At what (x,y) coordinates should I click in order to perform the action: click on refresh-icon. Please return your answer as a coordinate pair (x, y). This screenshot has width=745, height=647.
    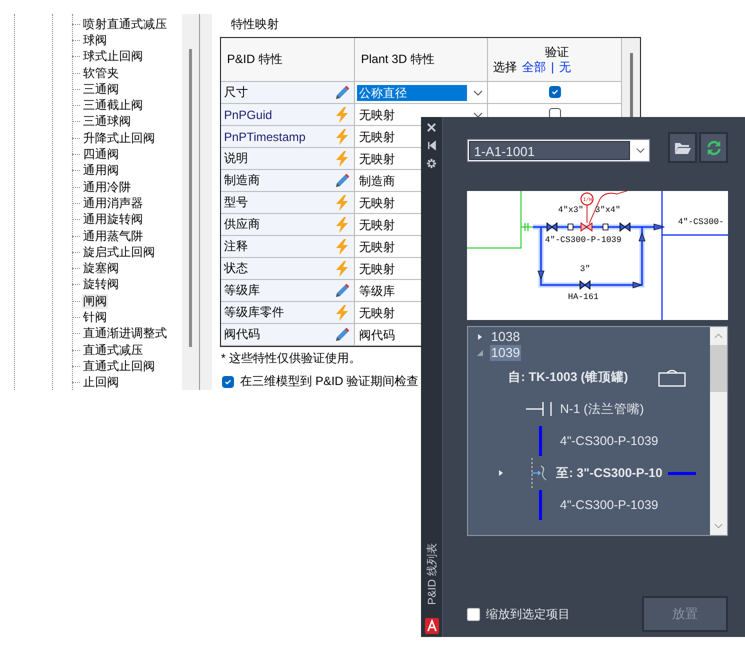
    Looking at the image, I should click on (713, 148).